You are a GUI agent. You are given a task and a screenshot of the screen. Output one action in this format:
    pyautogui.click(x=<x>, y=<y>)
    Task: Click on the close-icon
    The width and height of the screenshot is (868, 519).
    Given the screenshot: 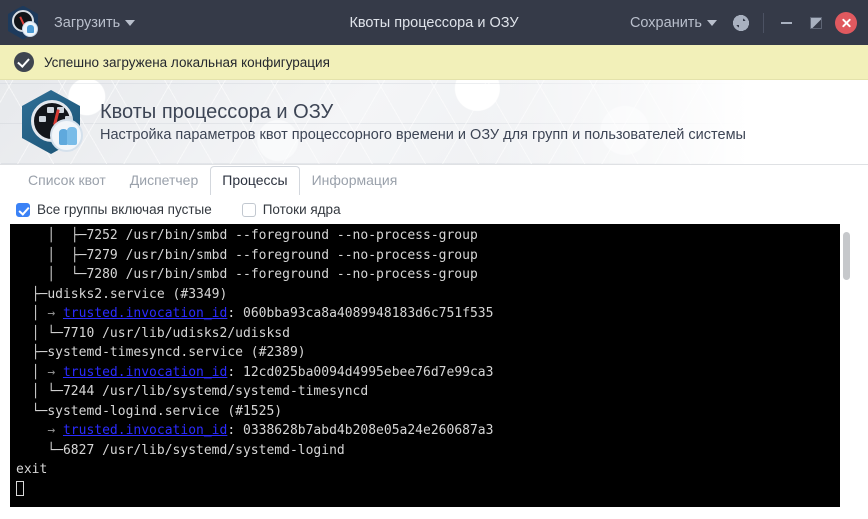 What is the action you would take?
    pyautogui.click(x=846, y=22)
    